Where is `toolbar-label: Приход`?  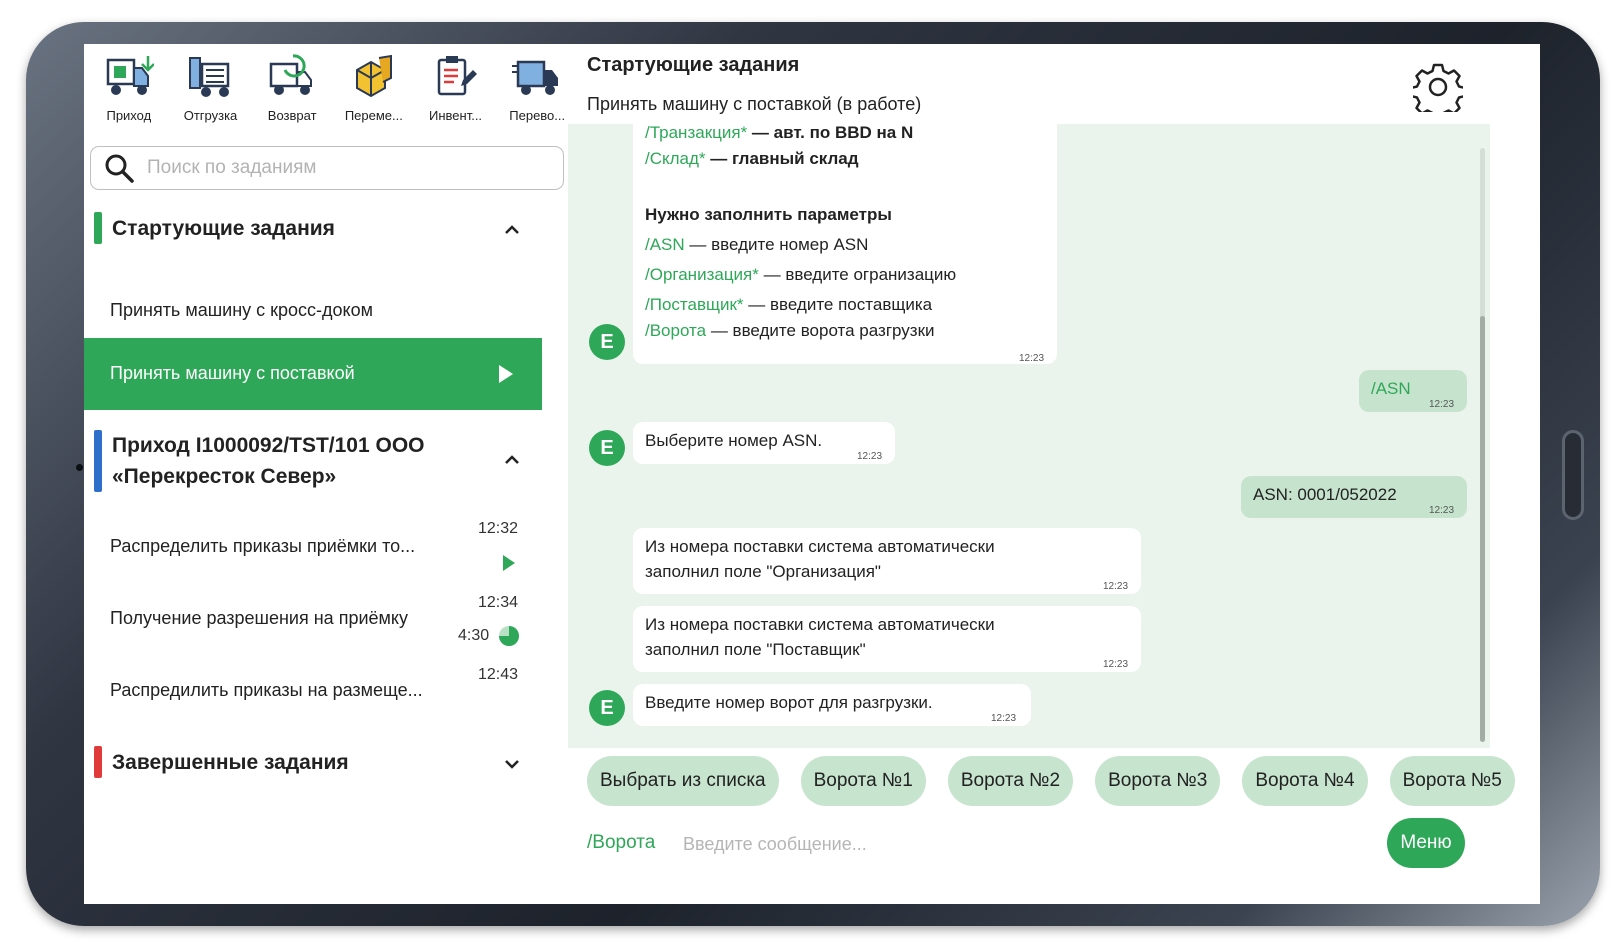 toolbar-label: Приход is located at coordinates (129, 115).